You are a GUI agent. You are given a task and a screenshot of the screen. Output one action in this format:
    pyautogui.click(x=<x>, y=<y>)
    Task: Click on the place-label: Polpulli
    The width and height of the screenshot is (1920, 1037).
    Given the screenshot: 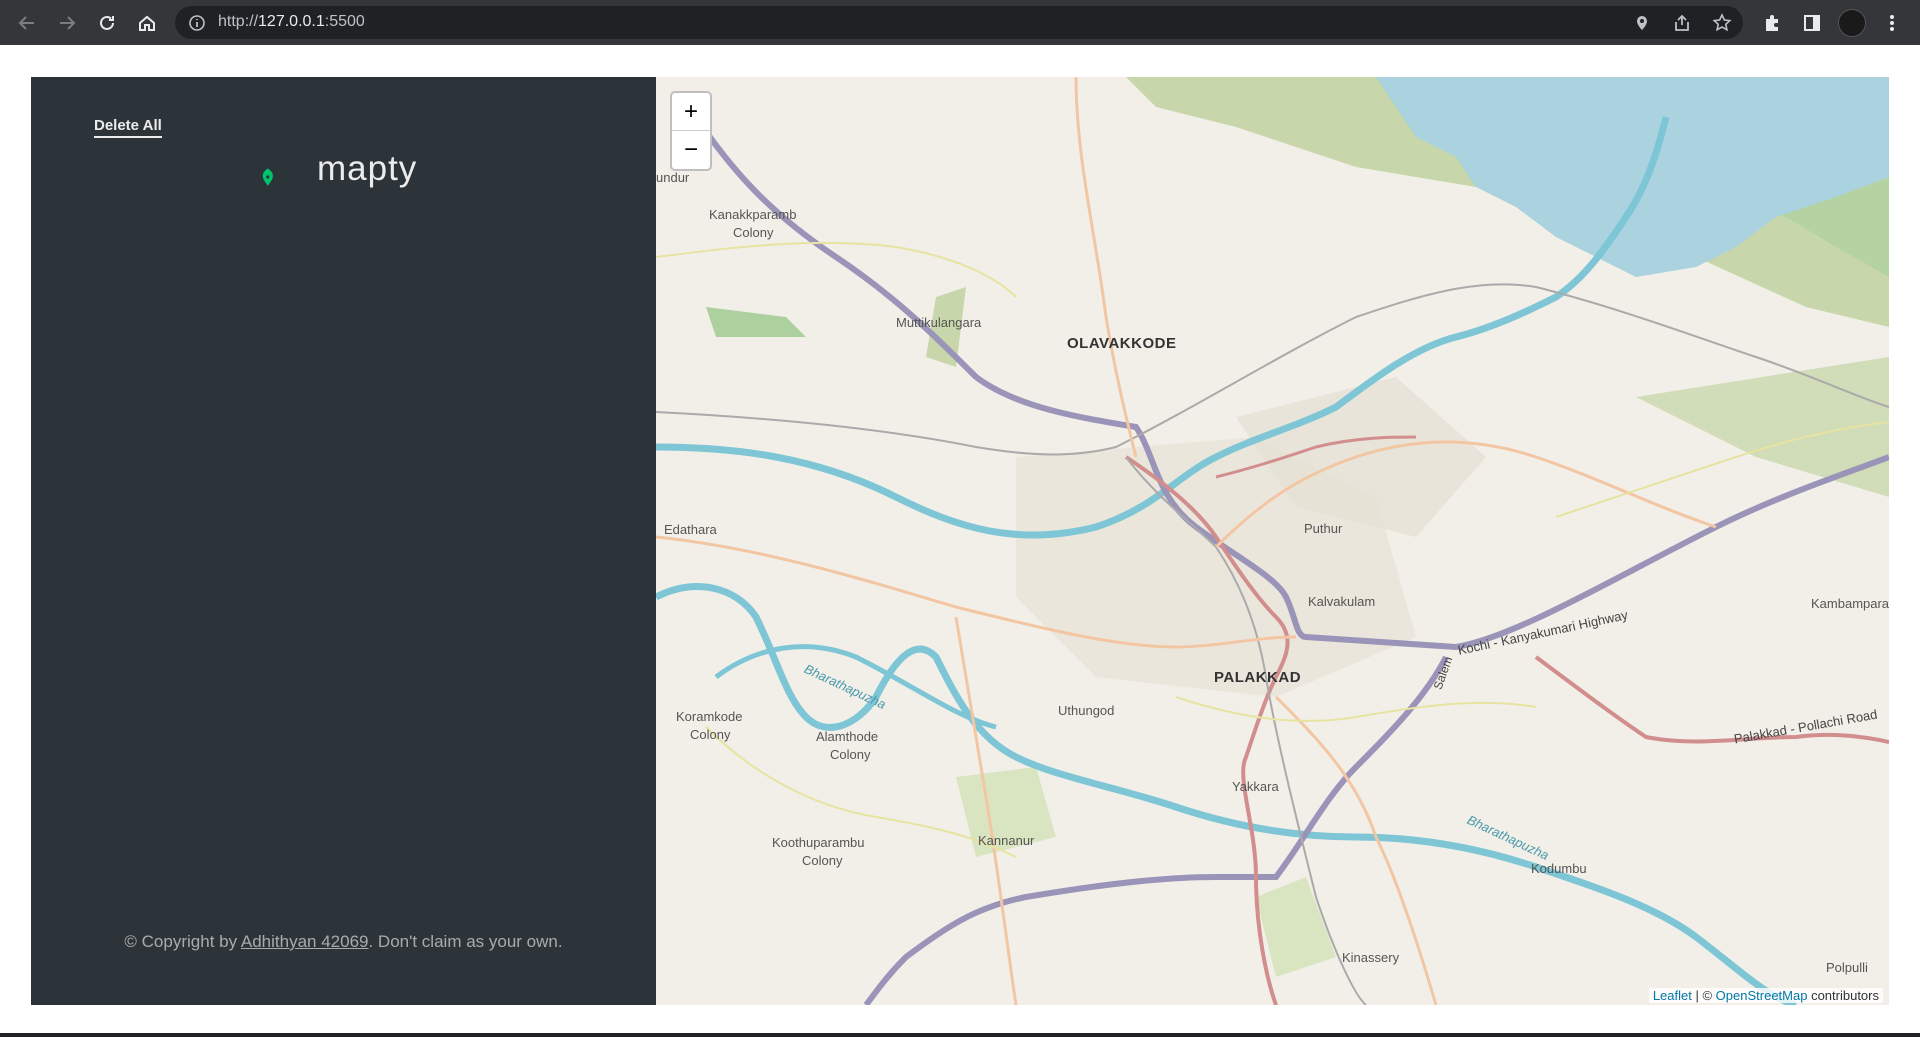 What is the action you would take?
    pyautogui.click(x=1847, y=967)
    